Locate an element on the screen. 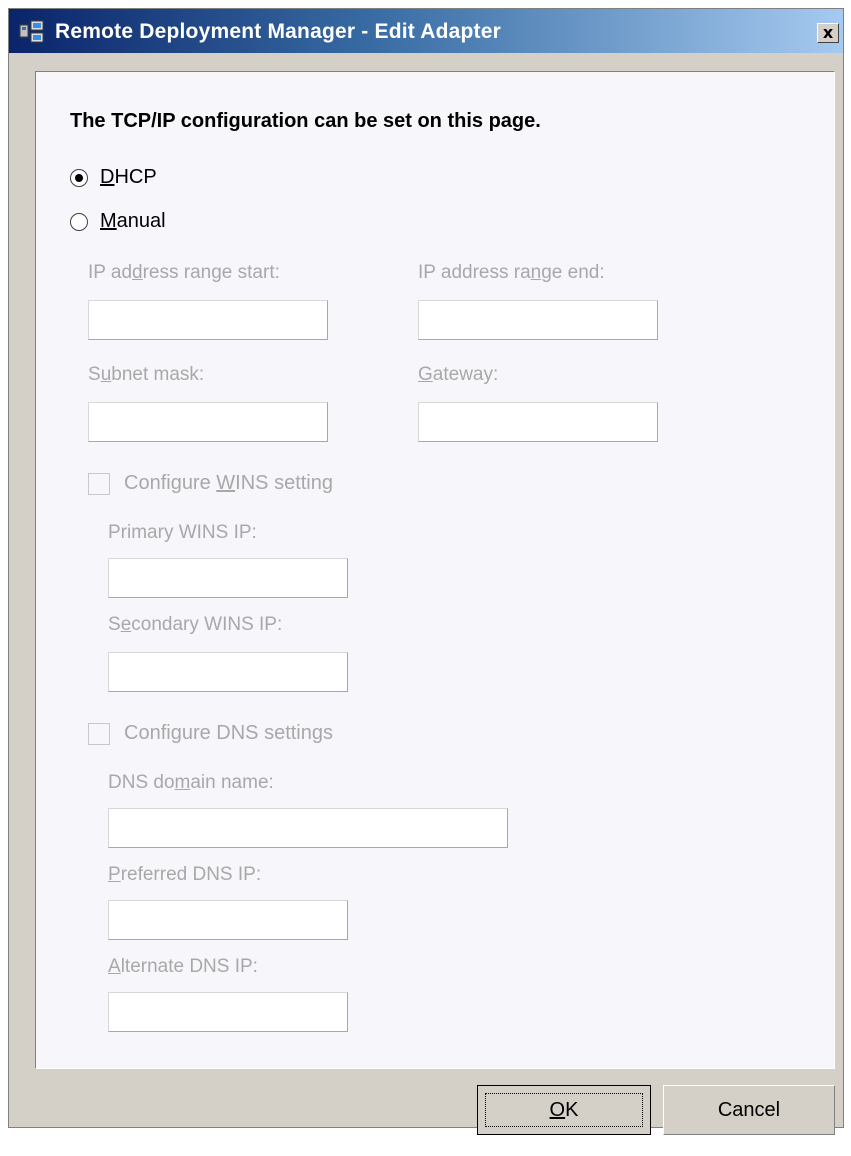 The width and height of the screenshot is (851, 1156). primary-wins-input is located at coordinates (228, 578).